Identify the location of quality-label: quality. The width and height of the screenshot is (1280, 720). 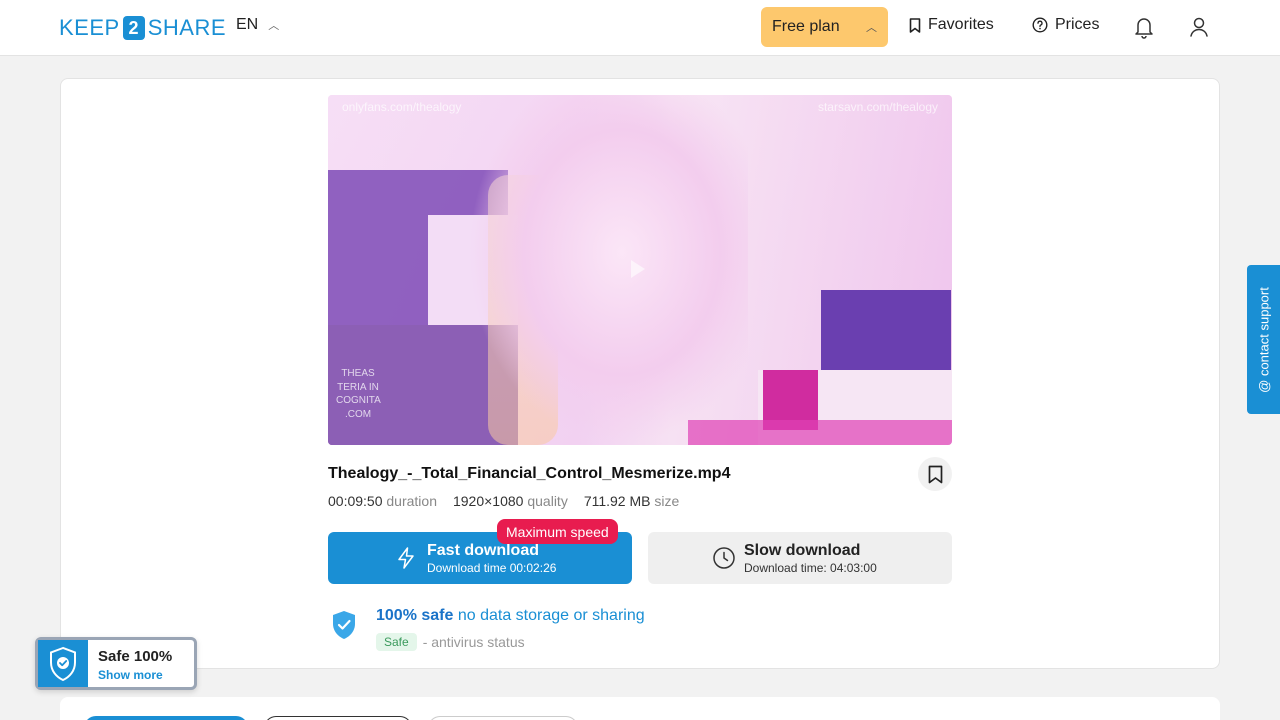
(547, 501).